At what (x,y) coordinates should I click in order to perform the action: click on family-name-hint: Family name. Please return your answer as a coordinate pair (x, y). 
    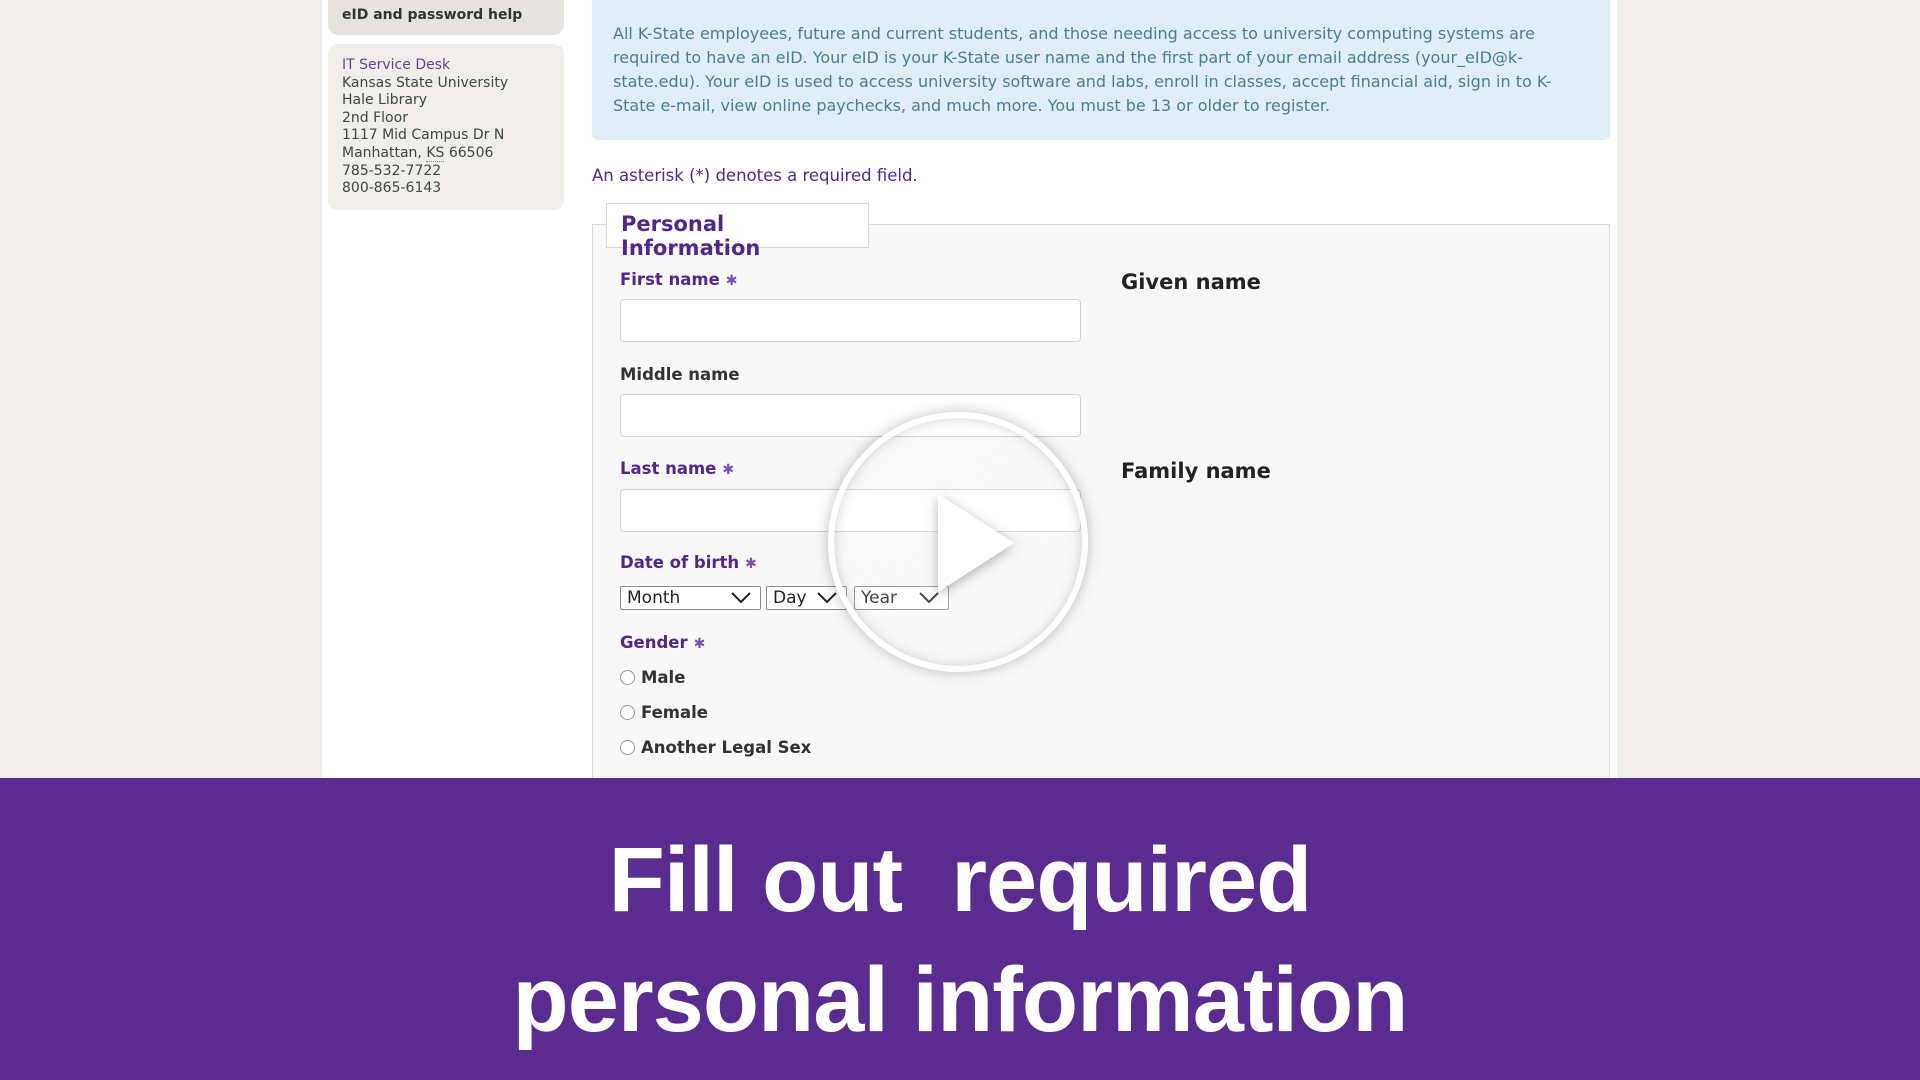
    Looking at the image, I should click on (1196, 471).